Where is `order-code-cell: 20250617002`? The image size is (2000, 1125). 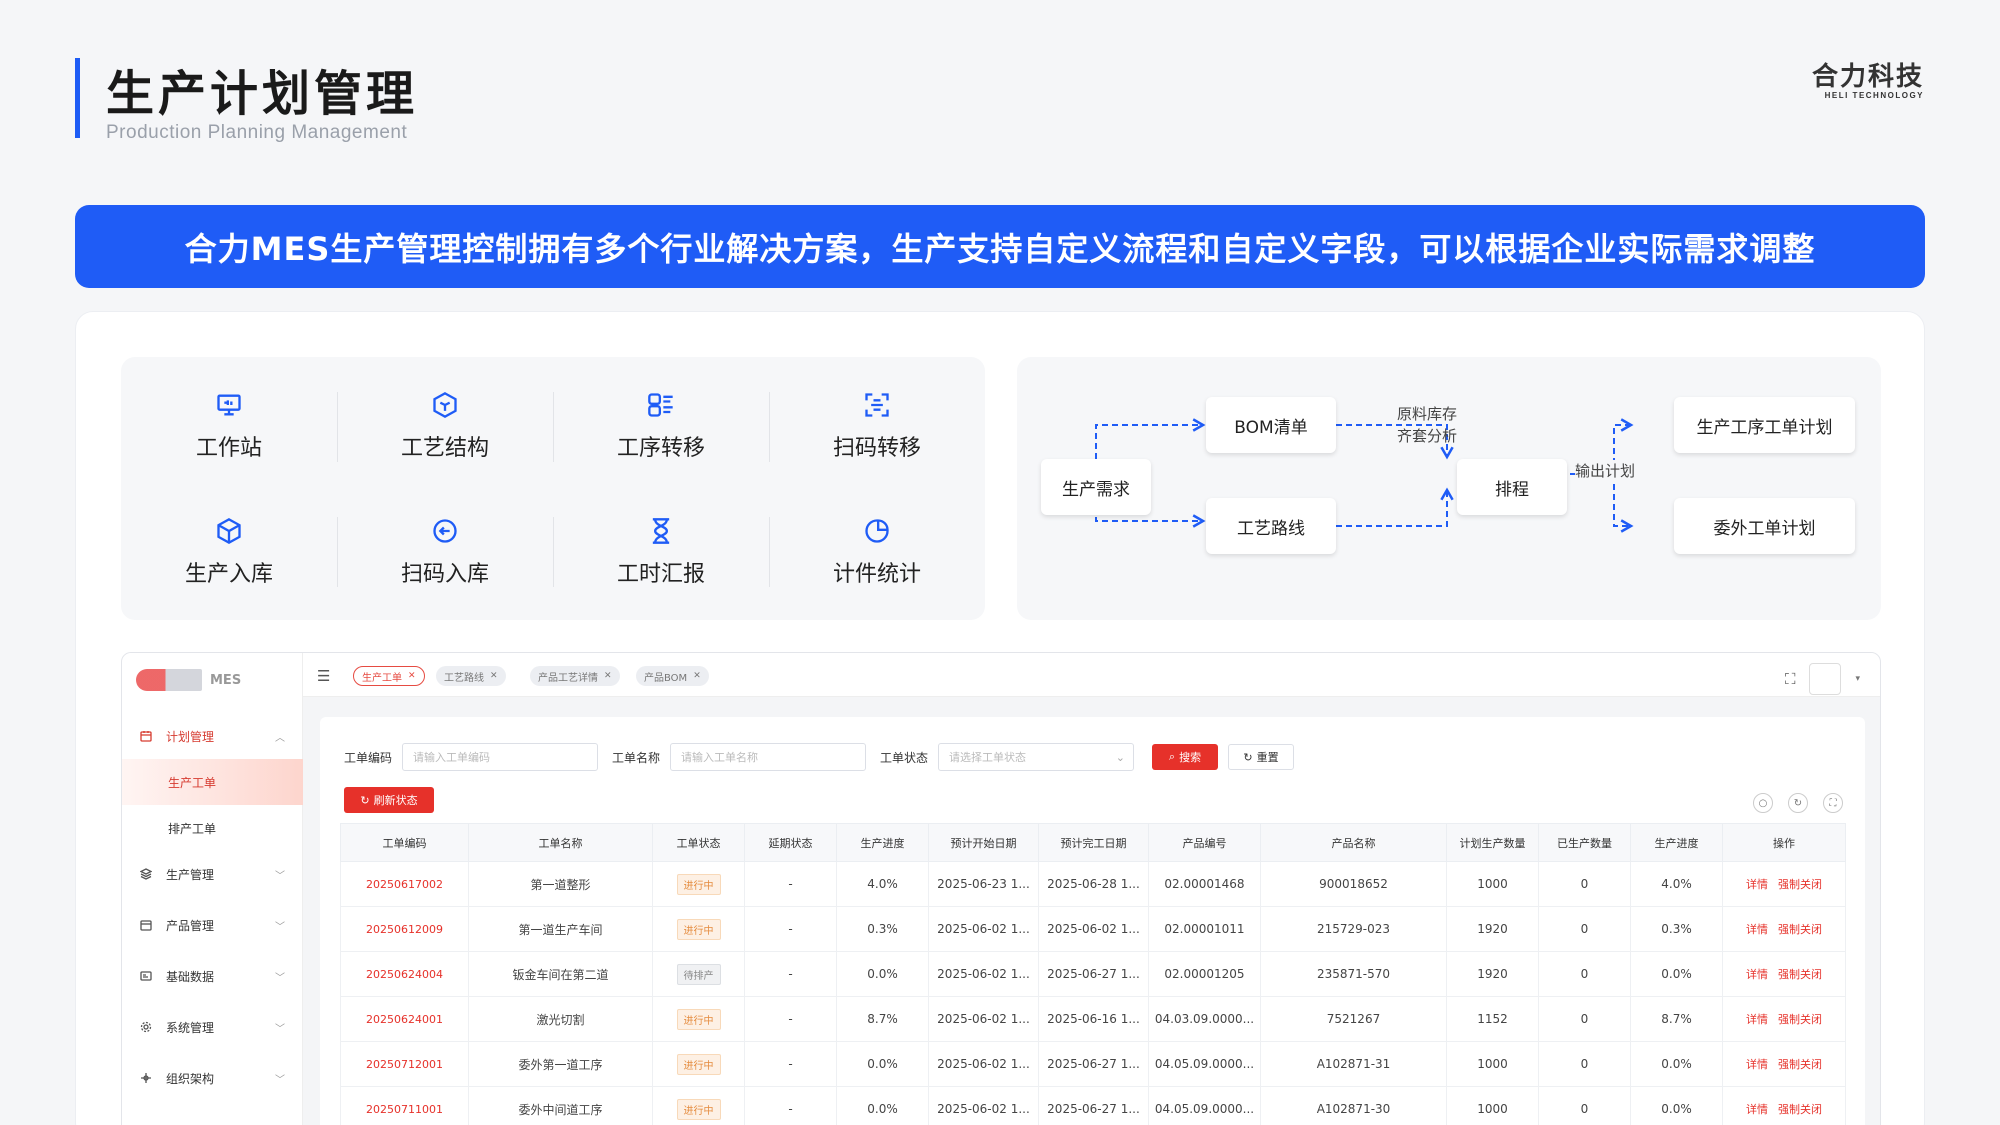 order-code-cell: 20250617002 is located at coordinates (404, 884).